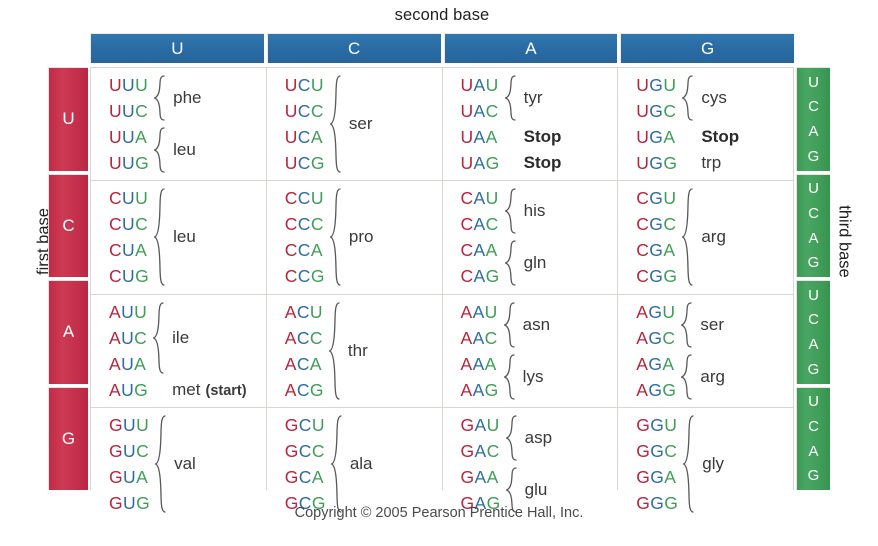  Describe the element at coordinates (560, 325) in the screenshot. I see `amino-acid-group: asn` at that location.